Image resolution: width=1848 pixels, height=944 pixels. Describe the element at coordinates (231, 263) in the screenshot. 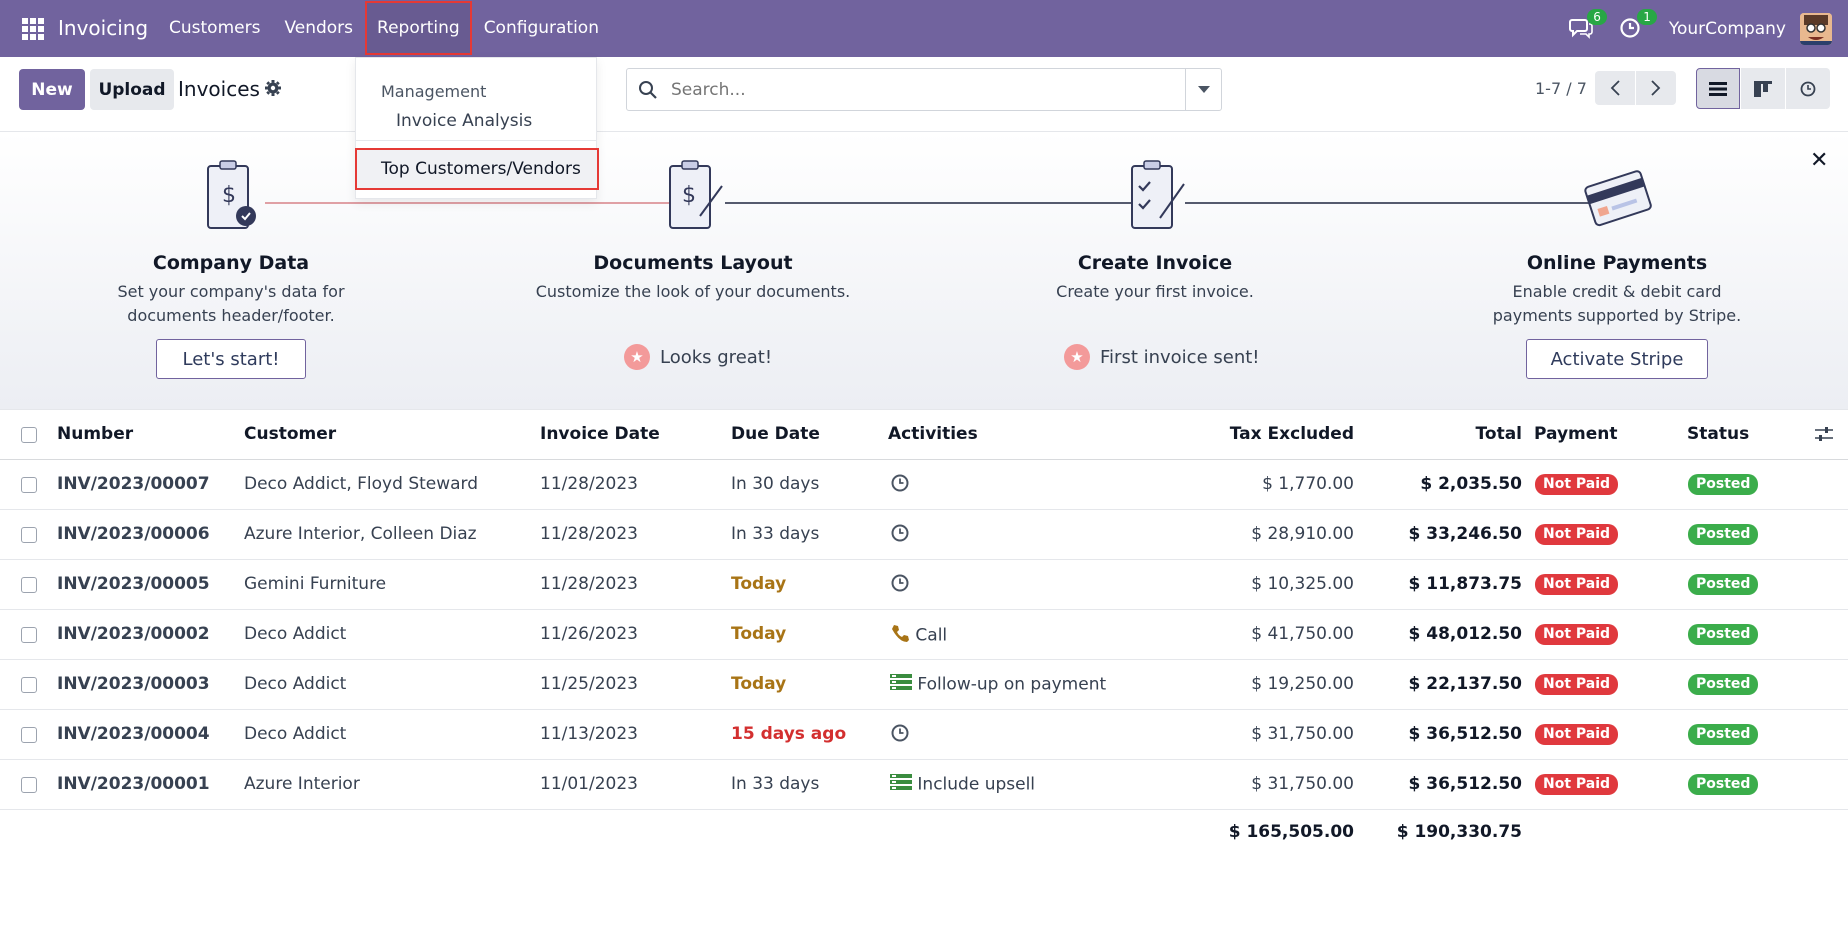

I see `step-title: Company Data` at that location.